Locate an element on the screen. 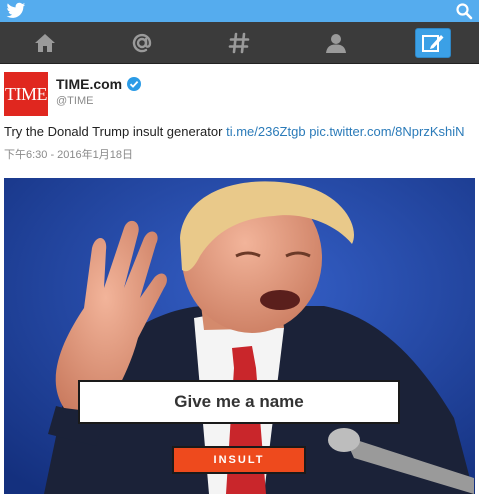 Image resolution: width=479 pixels, height=500 pixels. nav-home-button is located at coordinates (45, 43).